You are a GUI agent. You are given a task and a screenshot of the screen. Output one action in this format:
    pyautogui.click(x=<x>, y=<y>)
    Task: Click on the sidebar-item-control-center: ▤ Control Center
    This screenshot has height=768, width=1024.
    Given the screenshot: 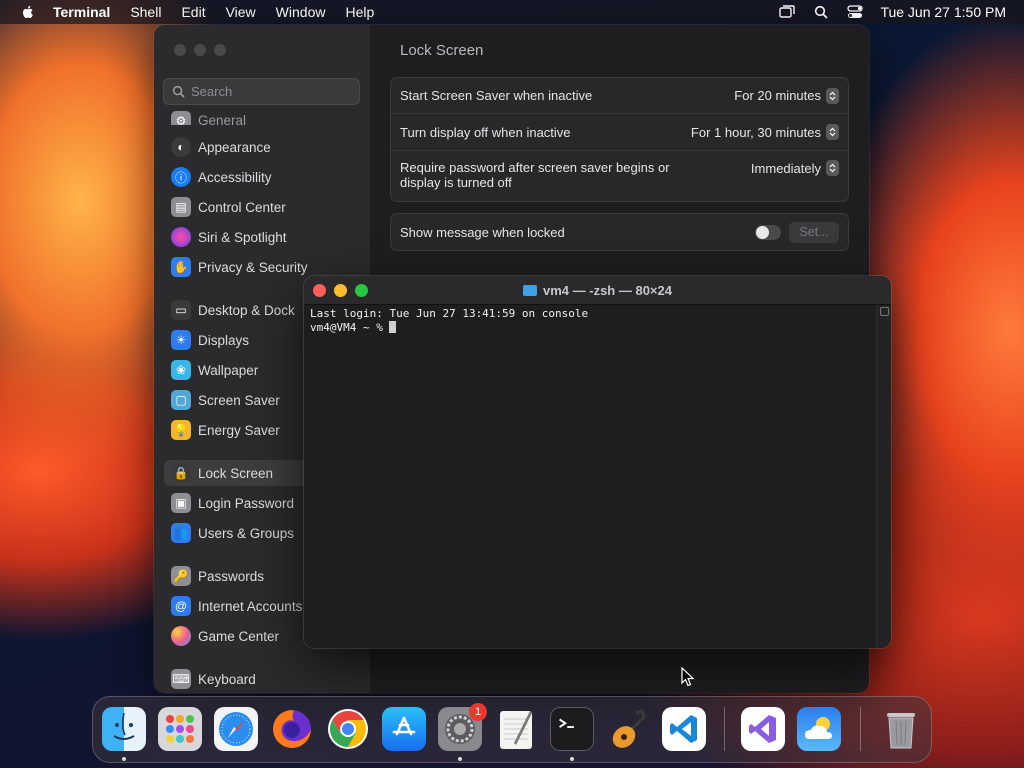 What is the action you would take?
    pyautogui.click(x=262, y=207)
    